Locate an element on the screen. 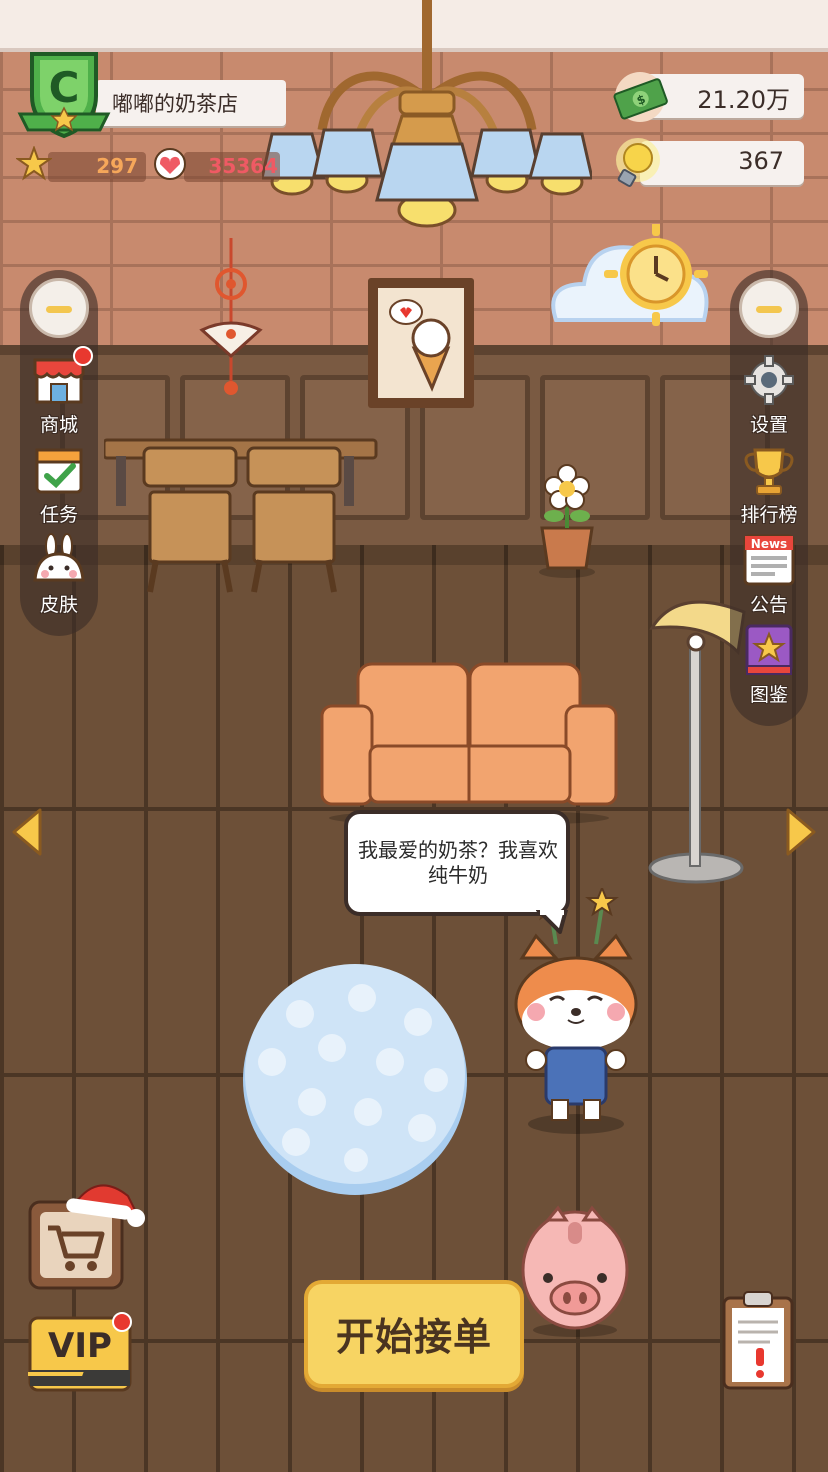 The height and width of the screenshot is (1472, 828). vip-label: VIP is located at coordinates (80, 1346).